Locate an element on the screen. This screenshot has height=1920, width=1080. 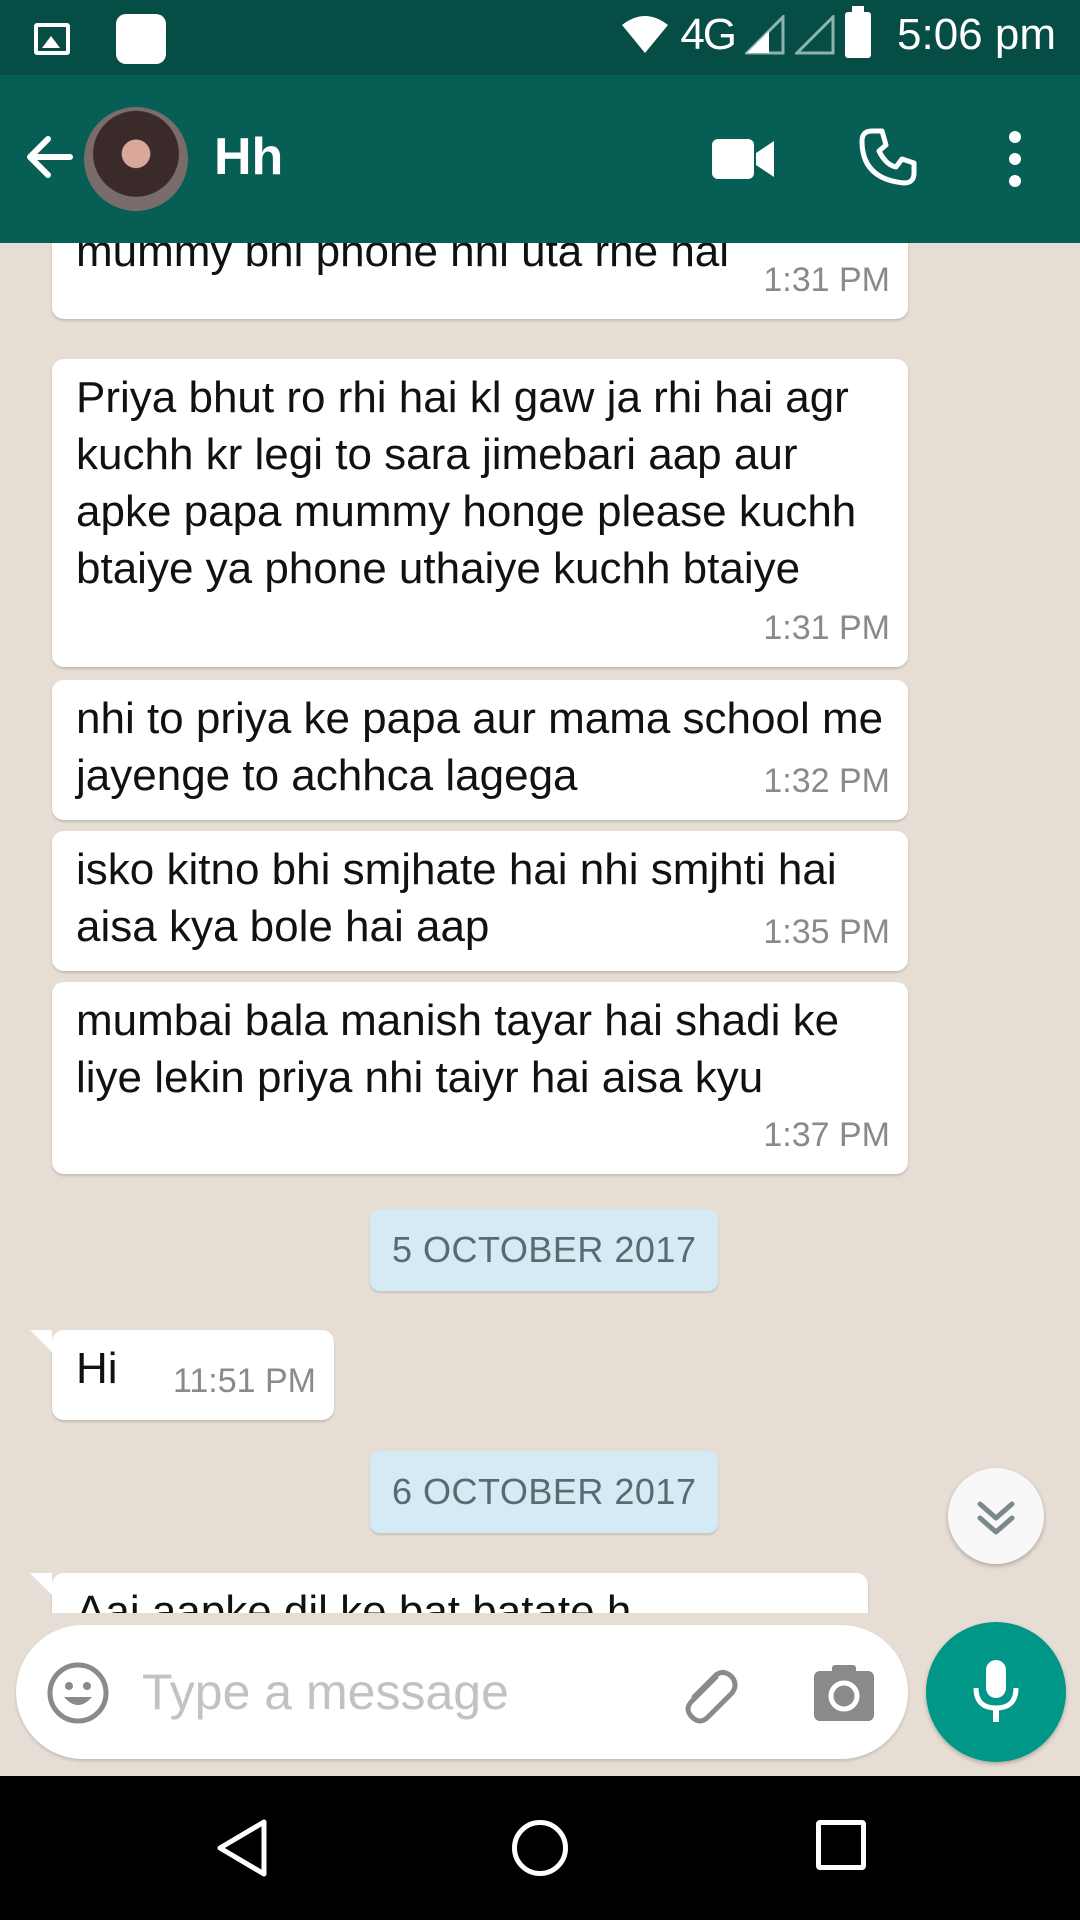
message-composer is located at coordinates (462, 1692).